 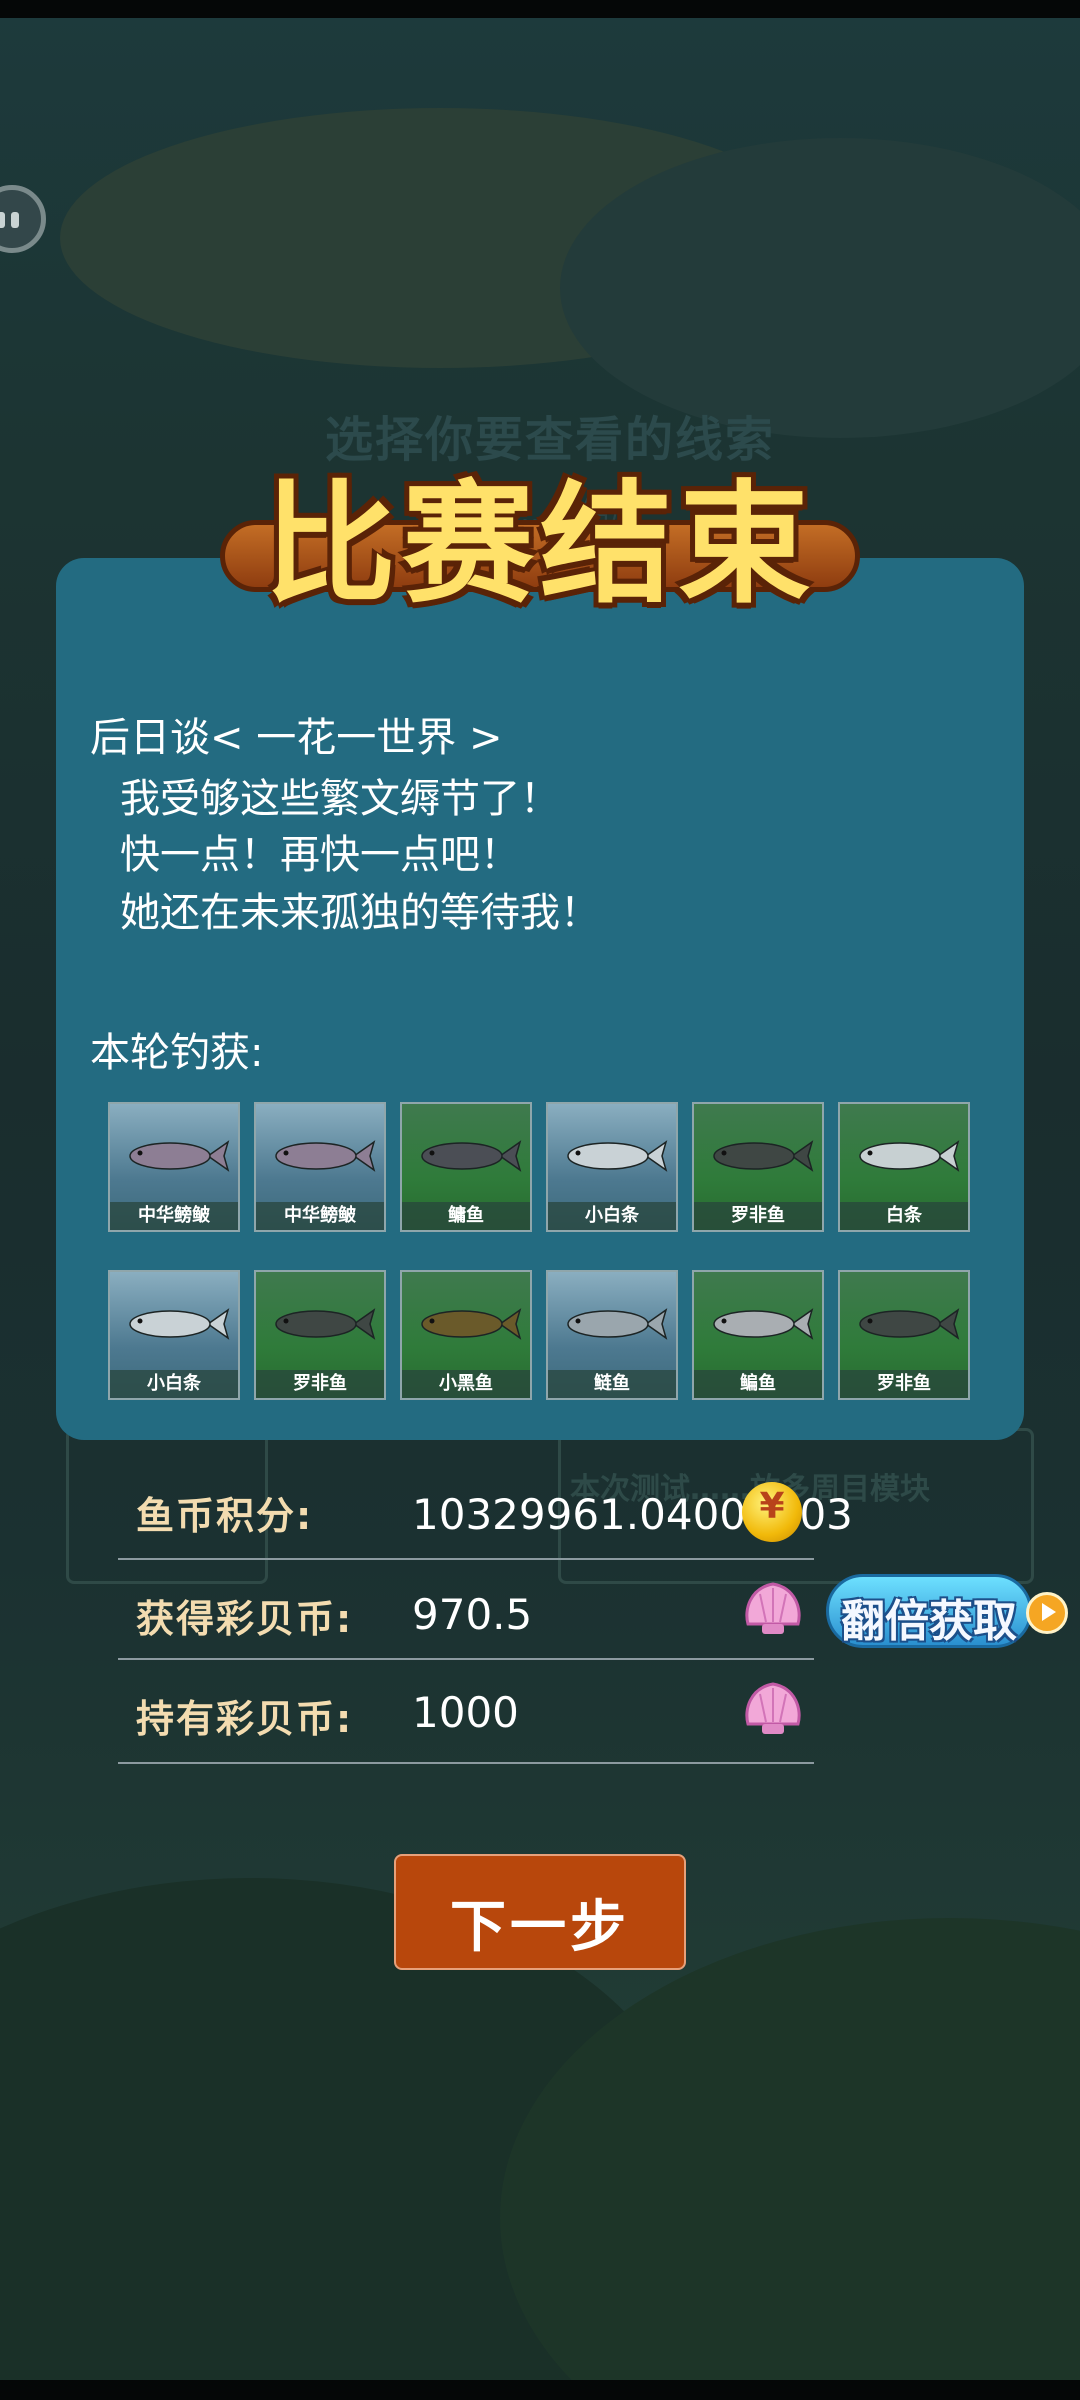 I want to click on held-shell-label: 持有彩贝币:, so click(x=245, y=1719).